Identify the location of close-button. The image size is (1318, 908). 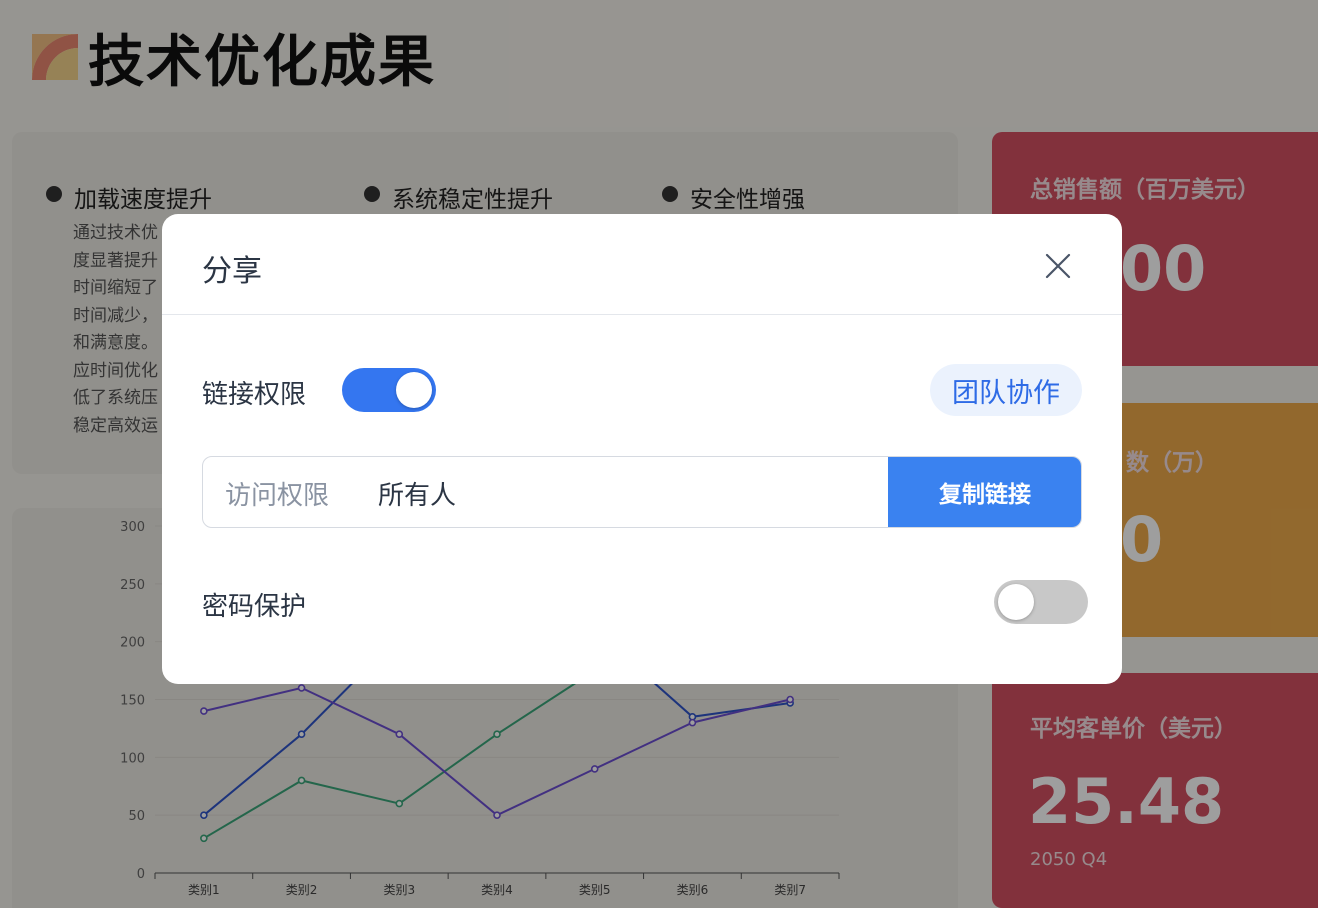
(1058, 266).